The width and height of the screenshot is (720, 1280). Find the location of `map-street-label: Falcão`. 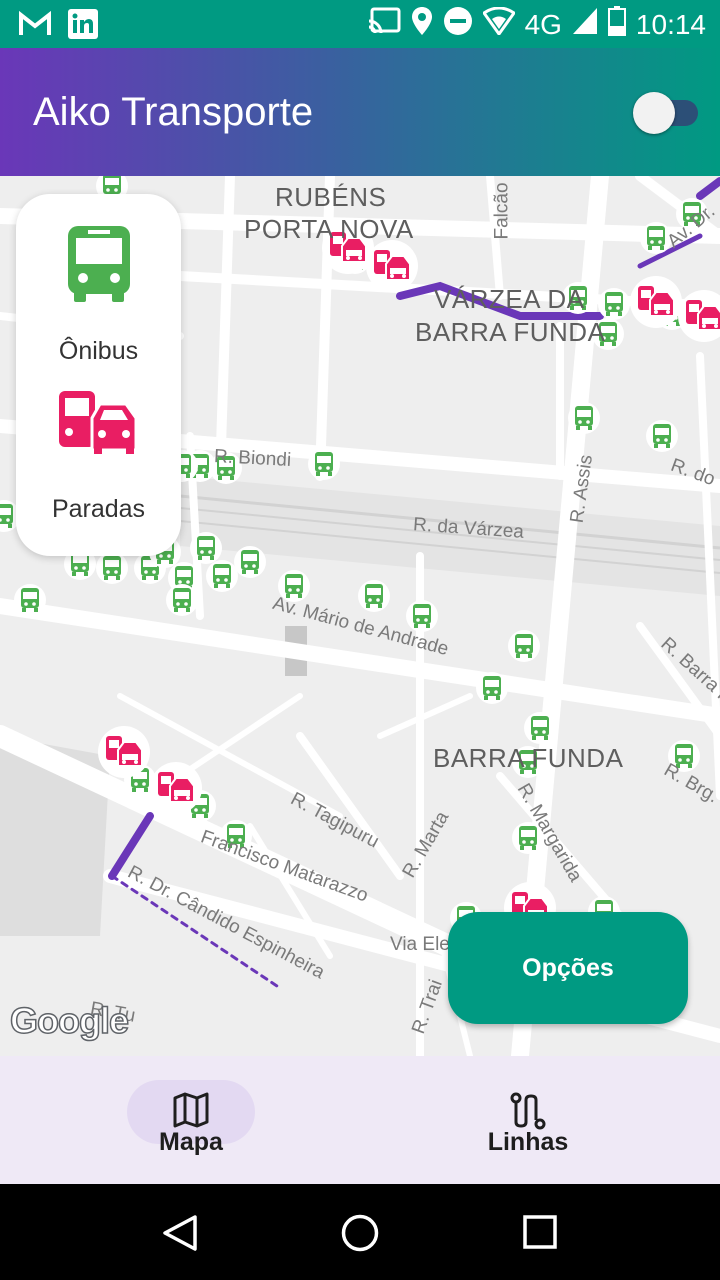

map-street-label: Falcão is located at coordinates (502, 211).